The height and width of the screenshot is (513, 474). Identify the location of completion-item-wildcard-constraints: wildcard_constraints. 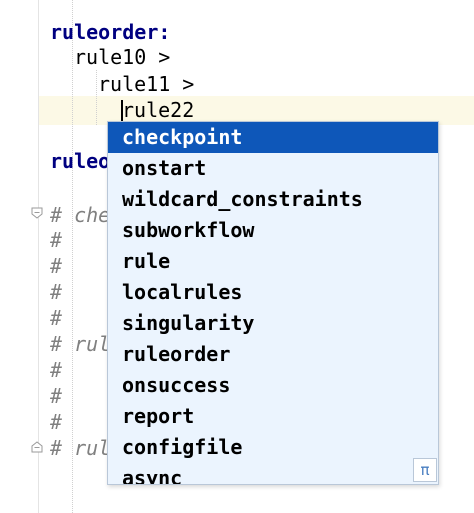
(273, 199).